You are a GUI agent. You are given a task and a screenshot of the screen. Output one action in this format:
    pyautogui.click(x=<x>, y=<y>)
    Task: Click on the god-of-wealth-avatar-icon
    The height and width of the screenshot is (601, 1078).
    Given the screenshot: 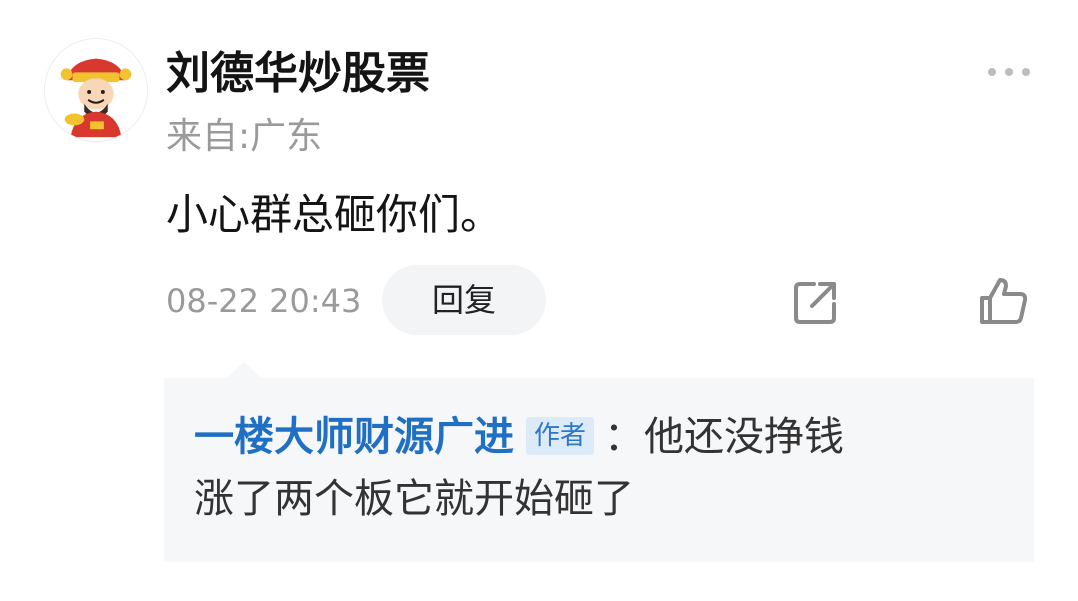 What is the action you would take?
    pyautogui.click(x=96, y=90)
    